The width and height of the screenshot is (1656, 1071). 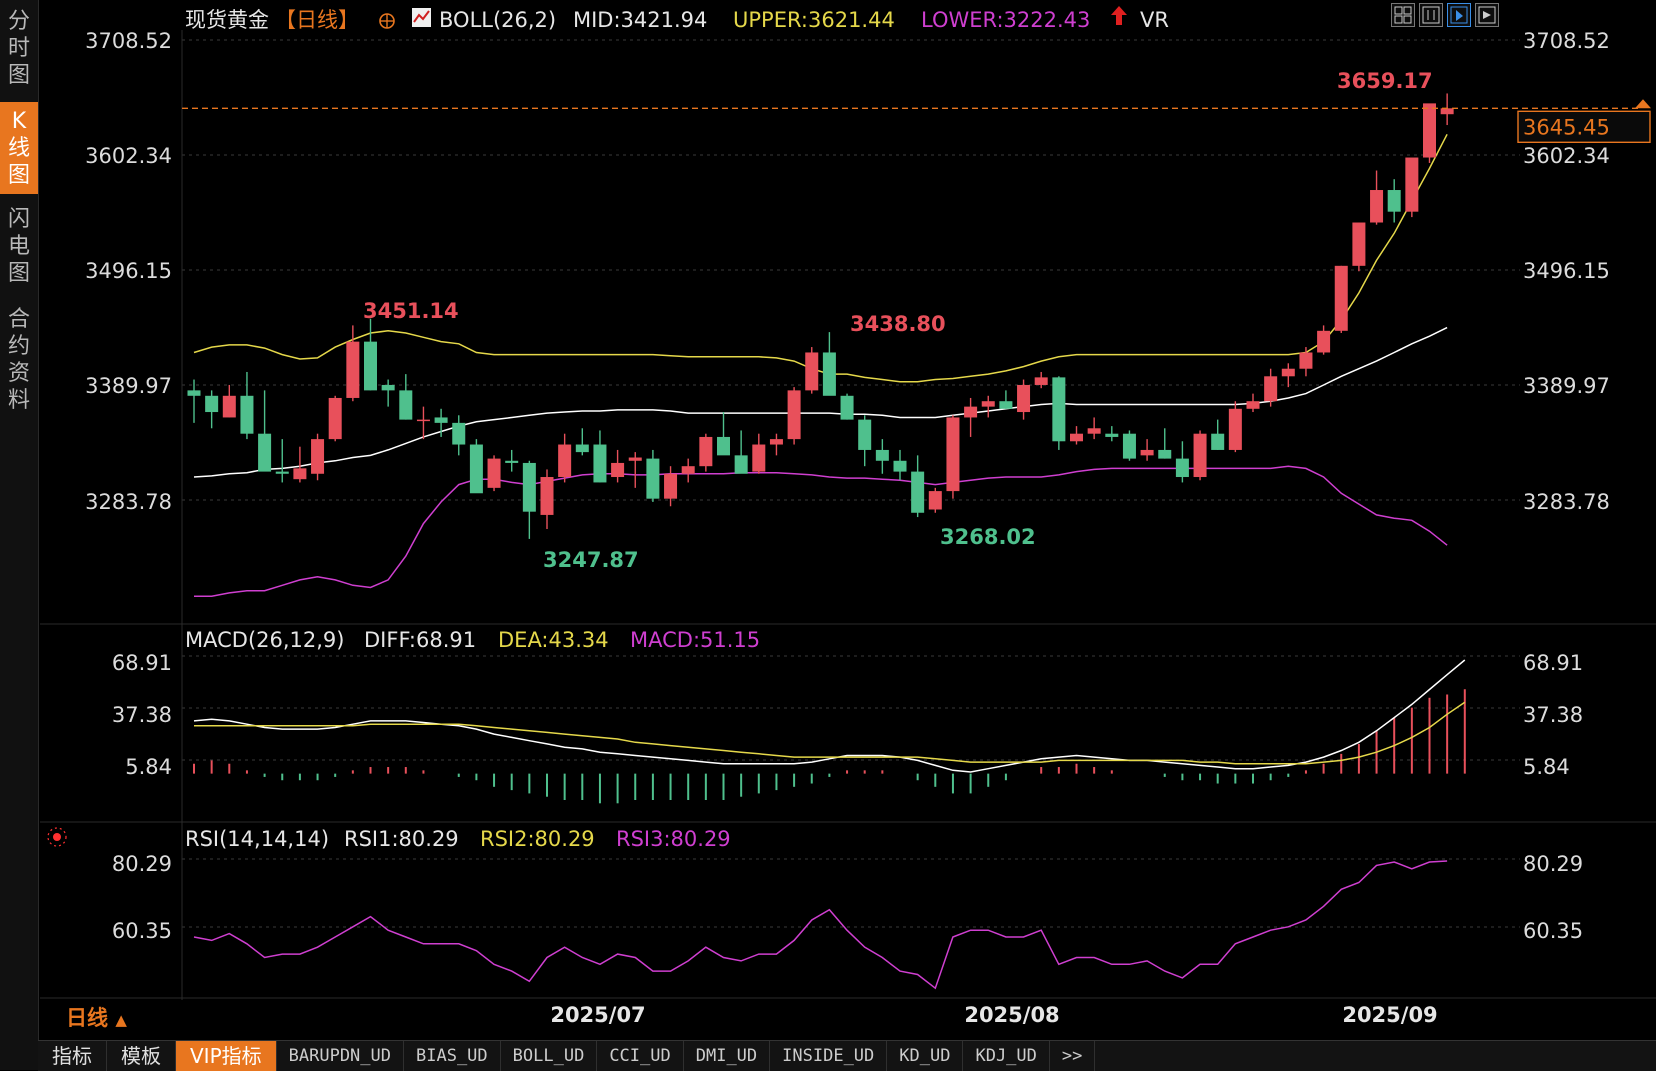 What do you see at coordinates (19, 535) in the screenshot?
I see `side-tab-bar: 分时图 K线图 闪电图 合约资料` at bounding box center [19, 535].